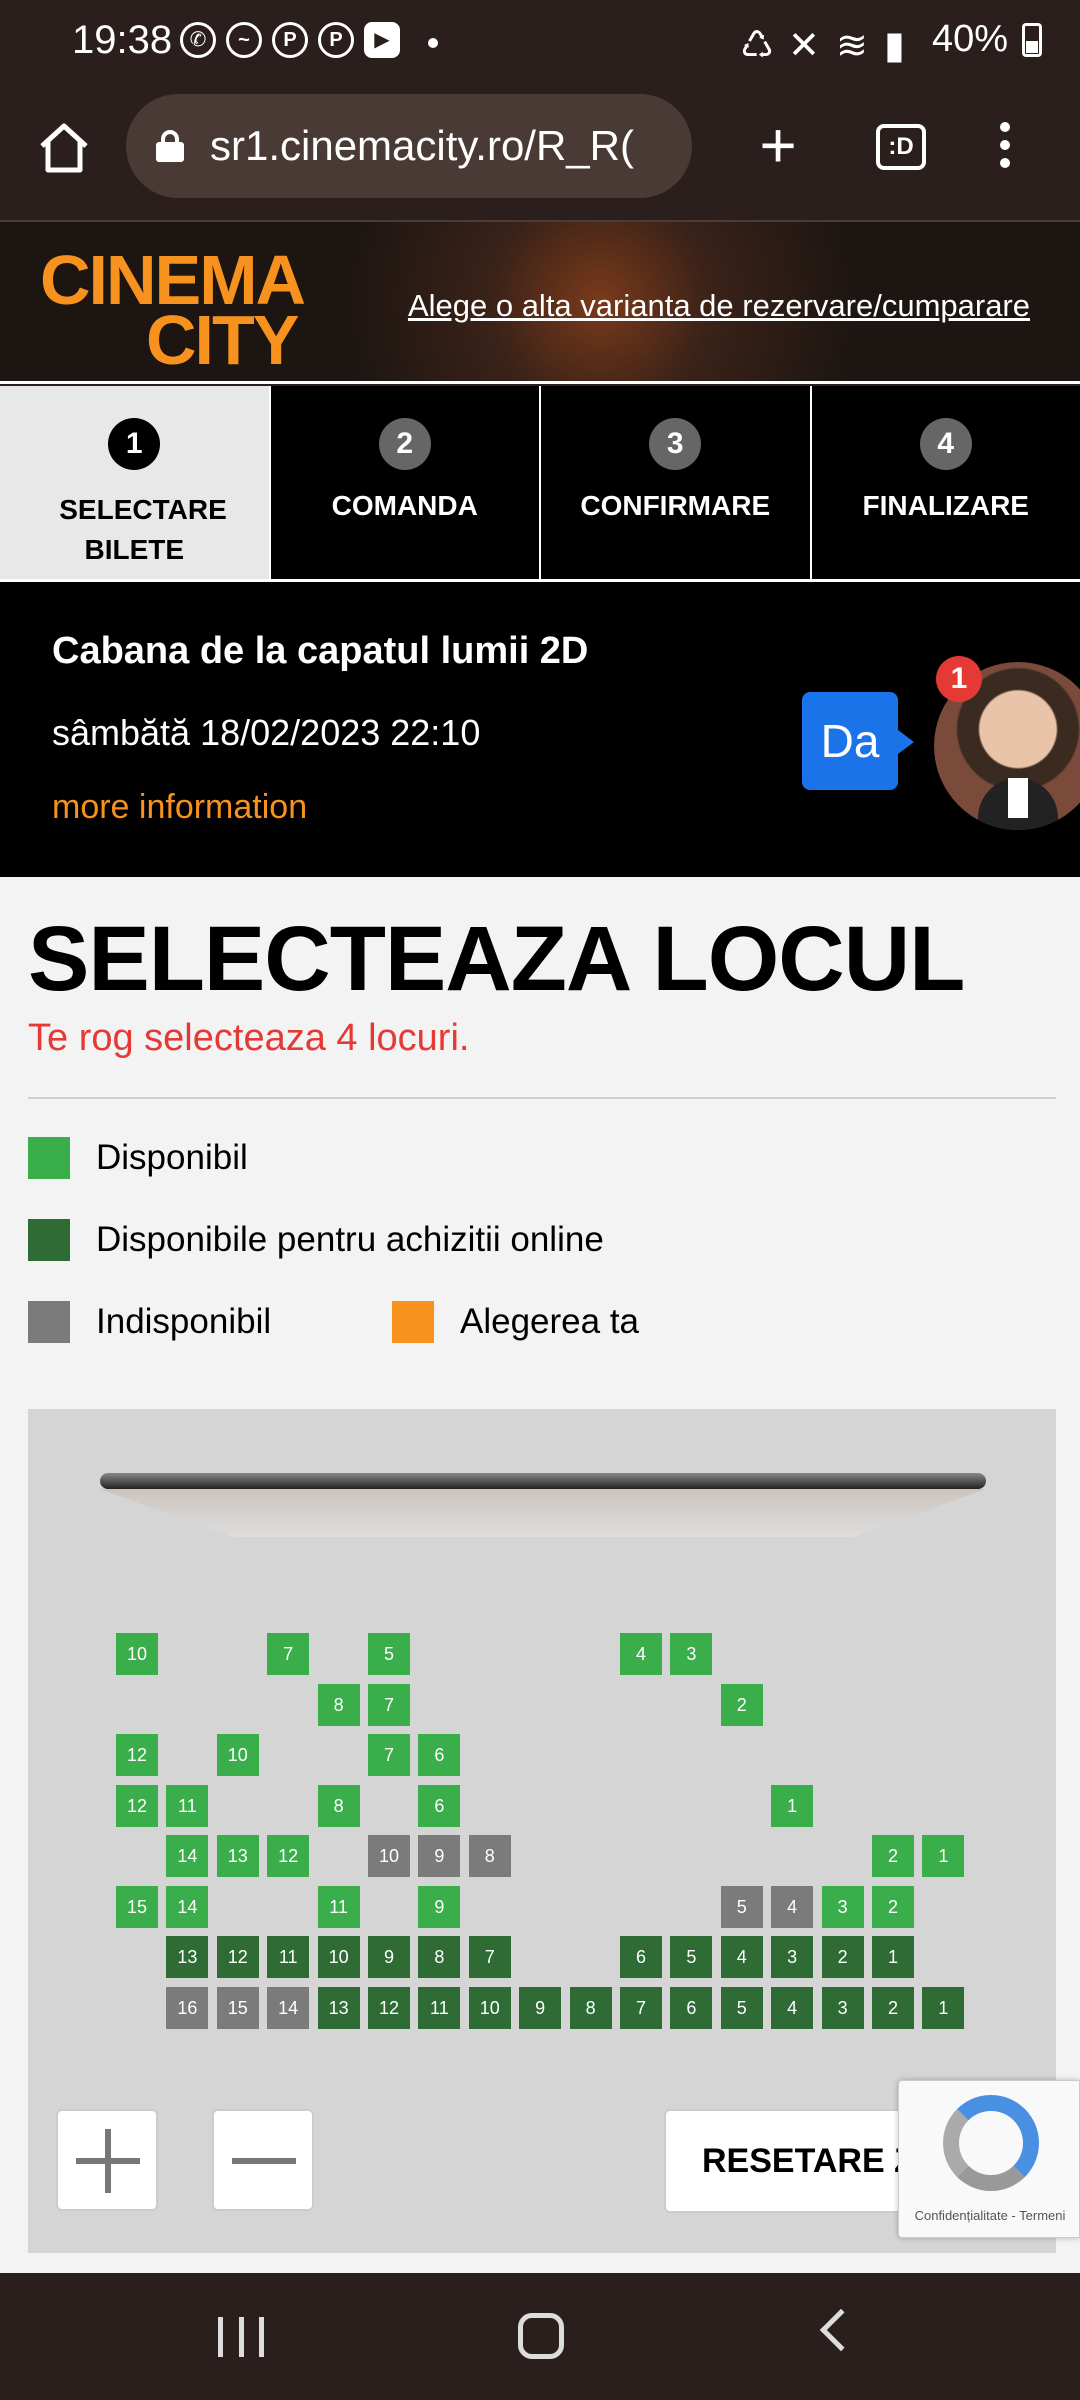 The width and height of the screenshot is (1080, 2400). I want to click on zoom-out-button, so click(263, 2160).